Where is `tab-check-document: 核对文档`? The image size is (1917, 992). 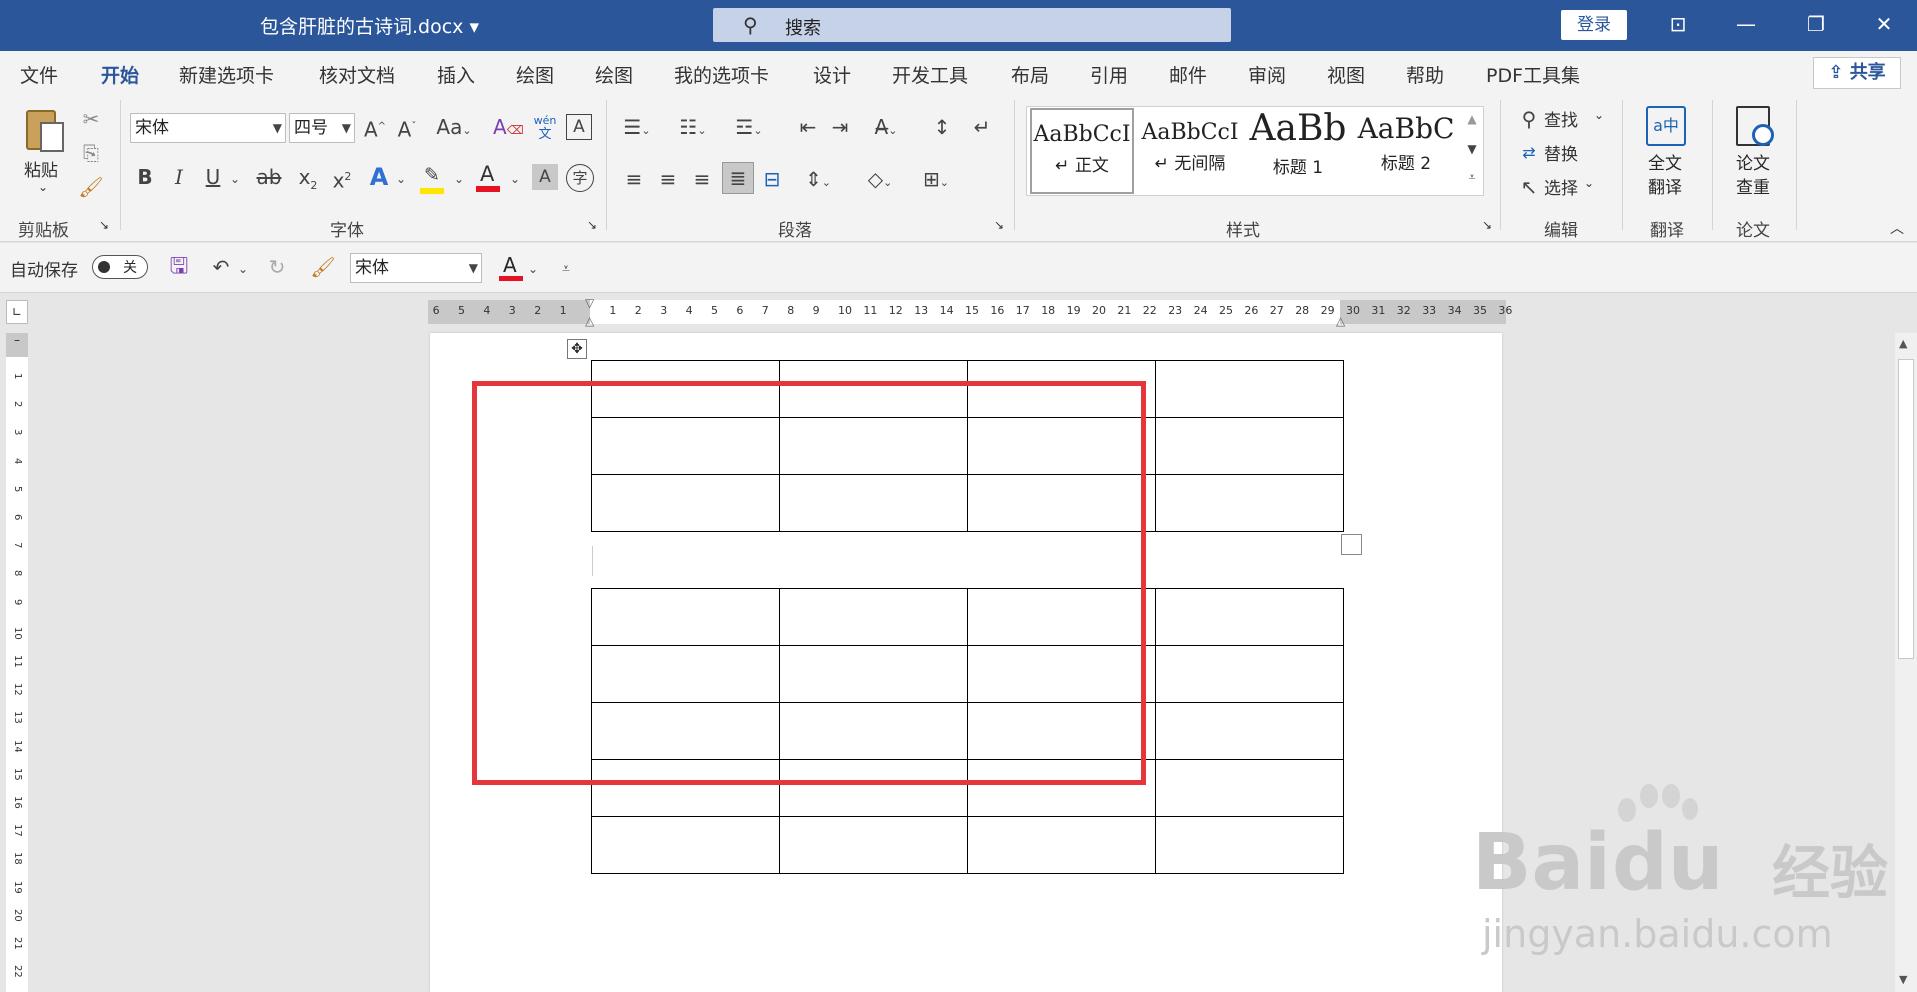 tab-check-document: 核对文档 is located at coordinates (357, 74).